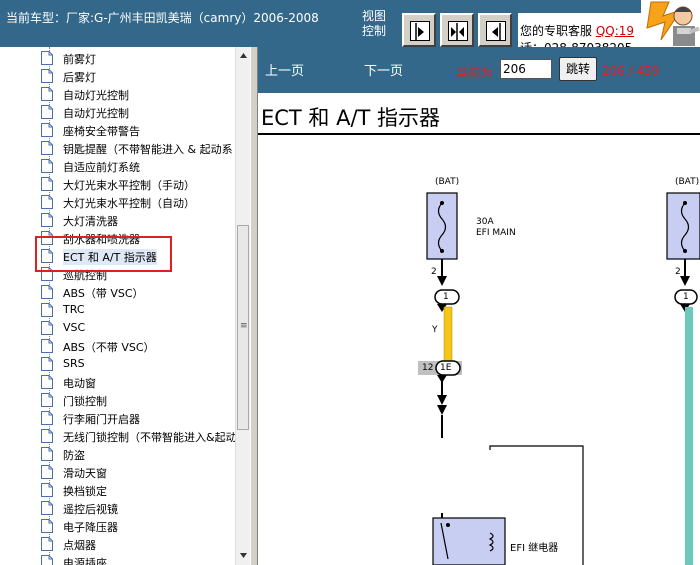 The height and width of the screenshot is (565, 700). I want to click on scroll-up-arrow-icon, so click(243, 55).